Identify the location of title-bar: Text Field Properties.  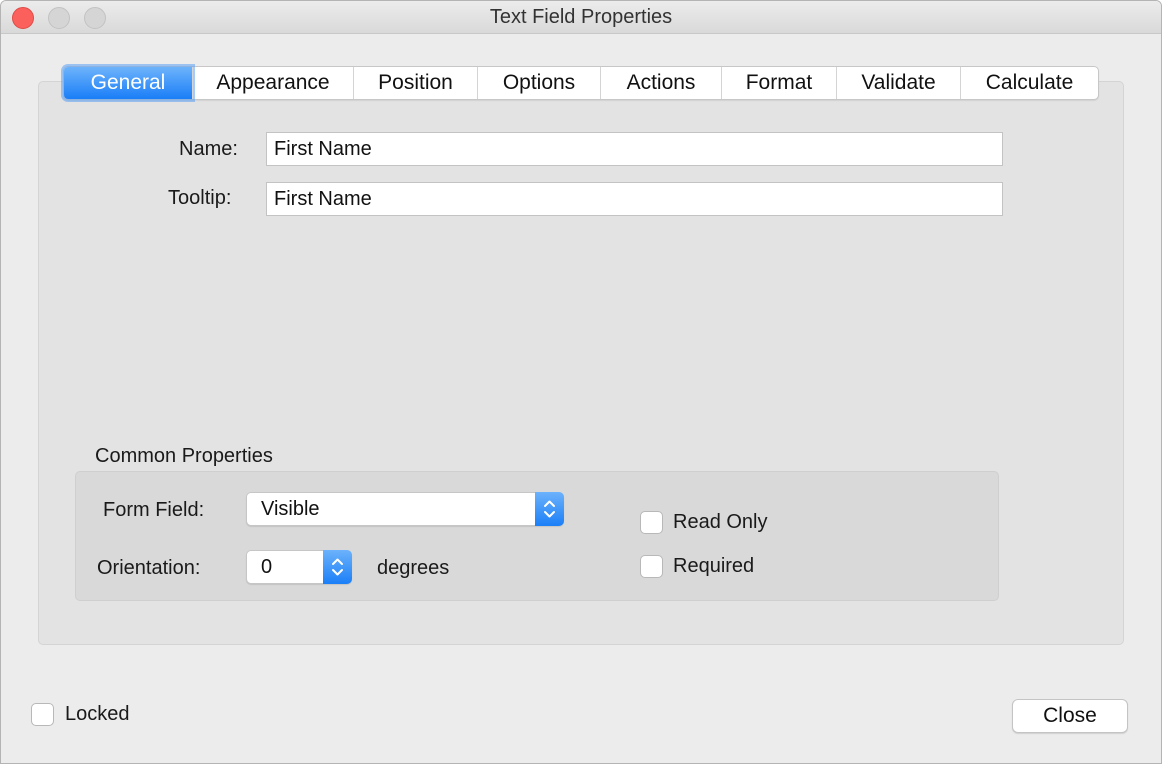
(581, 17).